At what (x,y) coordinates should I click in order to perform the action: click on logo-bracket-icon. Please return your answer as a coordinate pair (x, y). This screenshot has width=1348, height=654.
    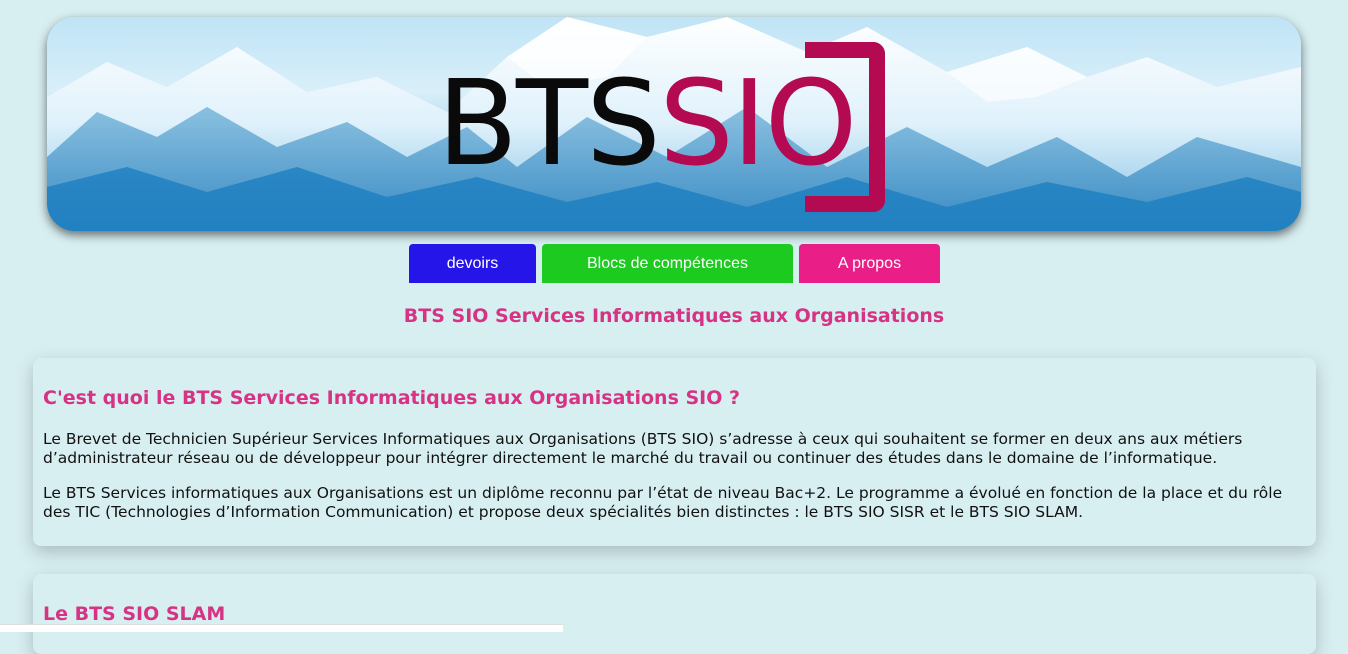
    Looking at the image, I should click on (845, 127).